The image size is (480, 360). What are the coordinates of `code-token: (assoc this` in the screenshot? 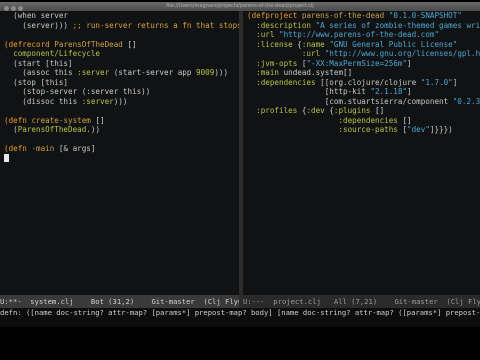 It's located at (41, 72).